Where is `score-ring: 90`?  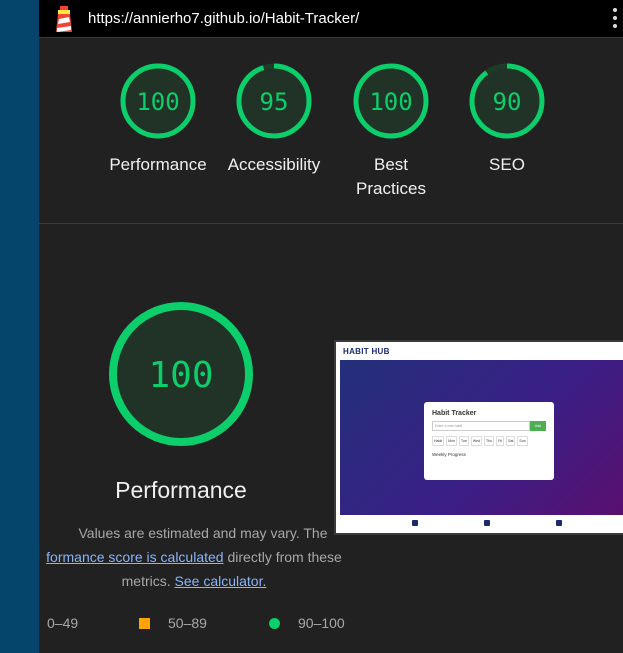
score-ring: 90 is located at coordinates (507, 101).